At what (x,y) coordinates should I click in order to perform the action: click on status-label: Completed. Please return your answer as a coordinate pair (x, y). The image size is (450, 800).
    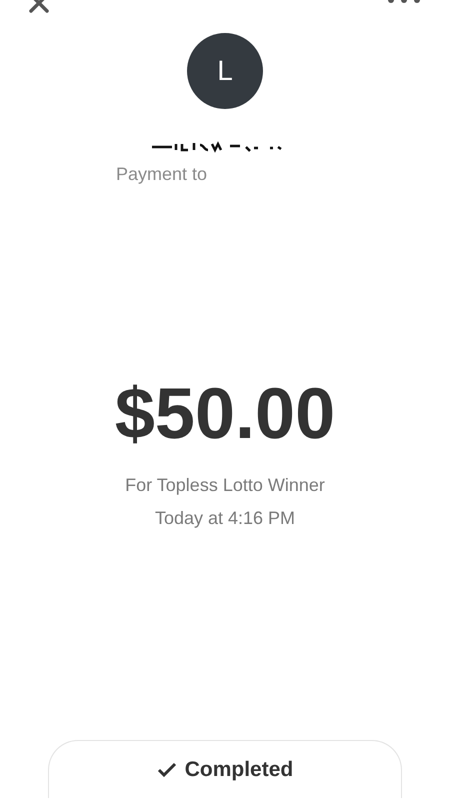
    Looking at the image, I should click on (239, 769).